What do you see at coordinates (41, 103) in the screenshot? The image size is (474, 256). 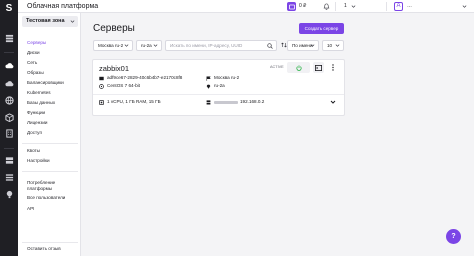 I see `nav-item-databases: Базы данных` at bounding box center [41, 103].